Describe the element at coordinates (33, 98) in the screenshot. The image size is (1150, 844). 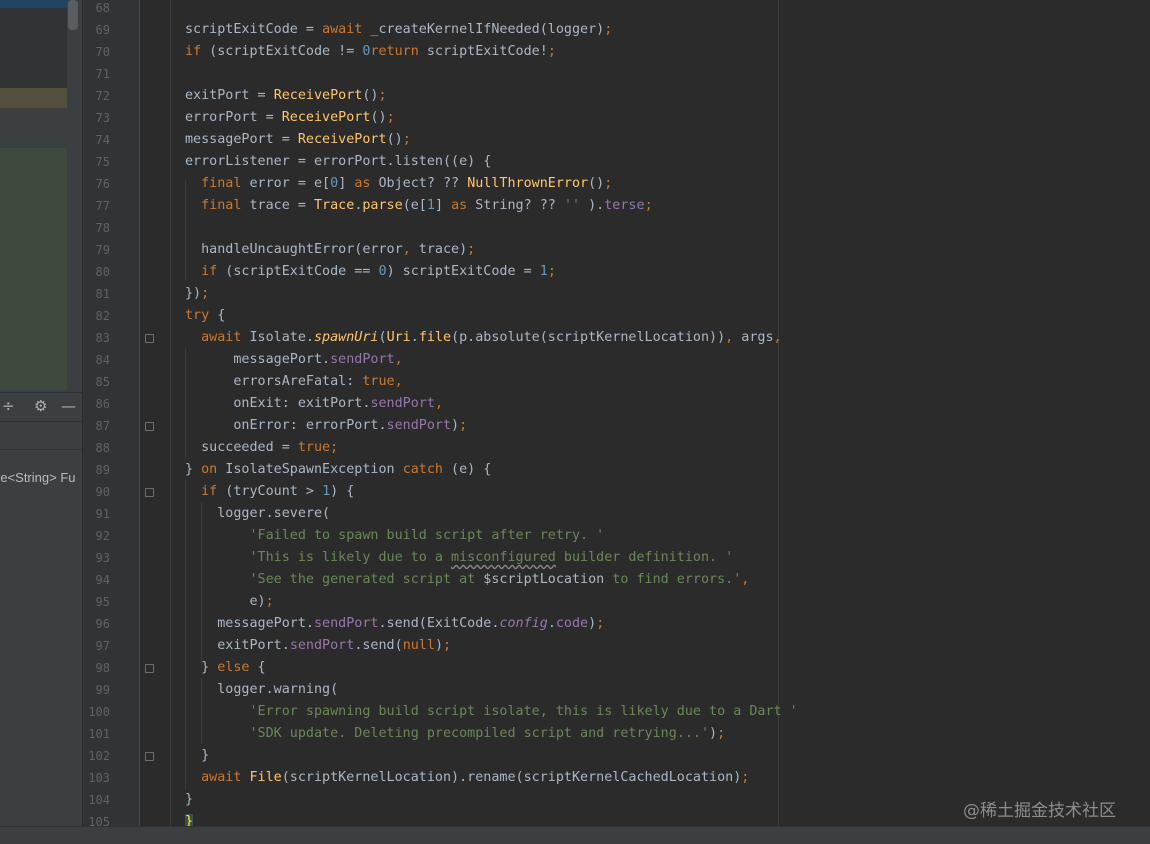
I see `highlighted-row` at that location.